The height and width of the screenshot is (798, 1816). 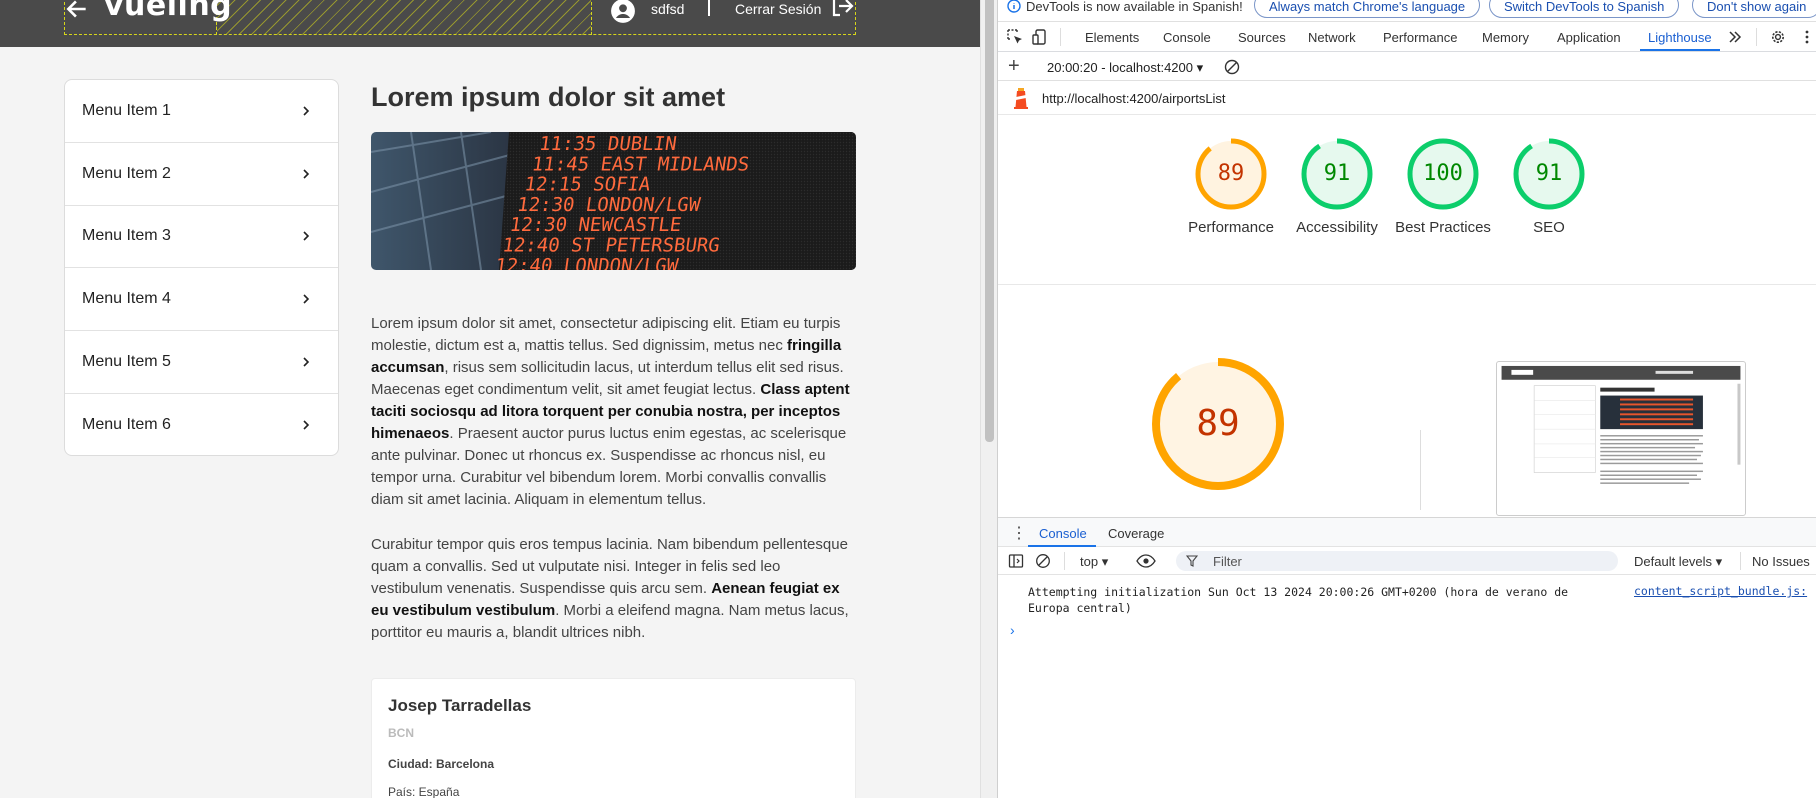 What do you see at coordinates (1337, 227) in the screenshot?
I see `score-label: Accessibility` at bounding box center [1337, 227].